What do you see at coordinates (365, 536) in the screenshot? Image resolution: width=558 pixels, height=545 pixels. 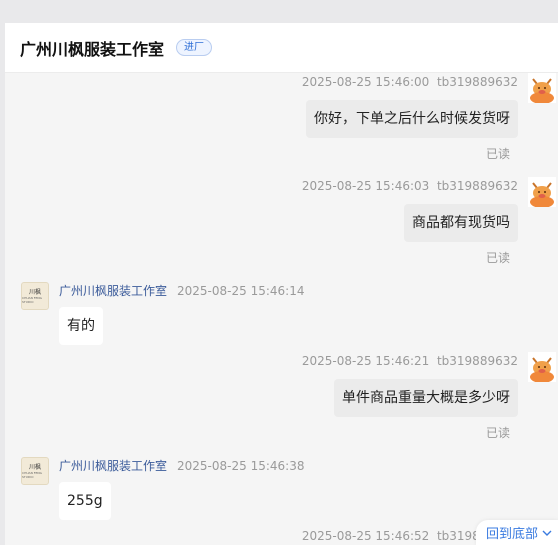 I see `message-time: 2025-08-25 15:46:52` at bounding box center [365, 536].